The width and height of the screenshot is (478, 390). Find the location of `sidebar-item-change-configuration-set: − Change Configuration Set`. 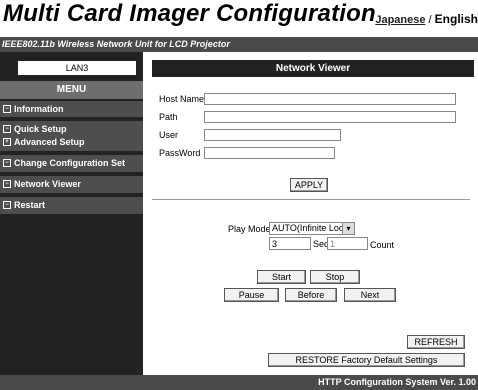

sidebar-item-change-configuration-set: − Change Configuration Set is located at coordinates (71, 163).